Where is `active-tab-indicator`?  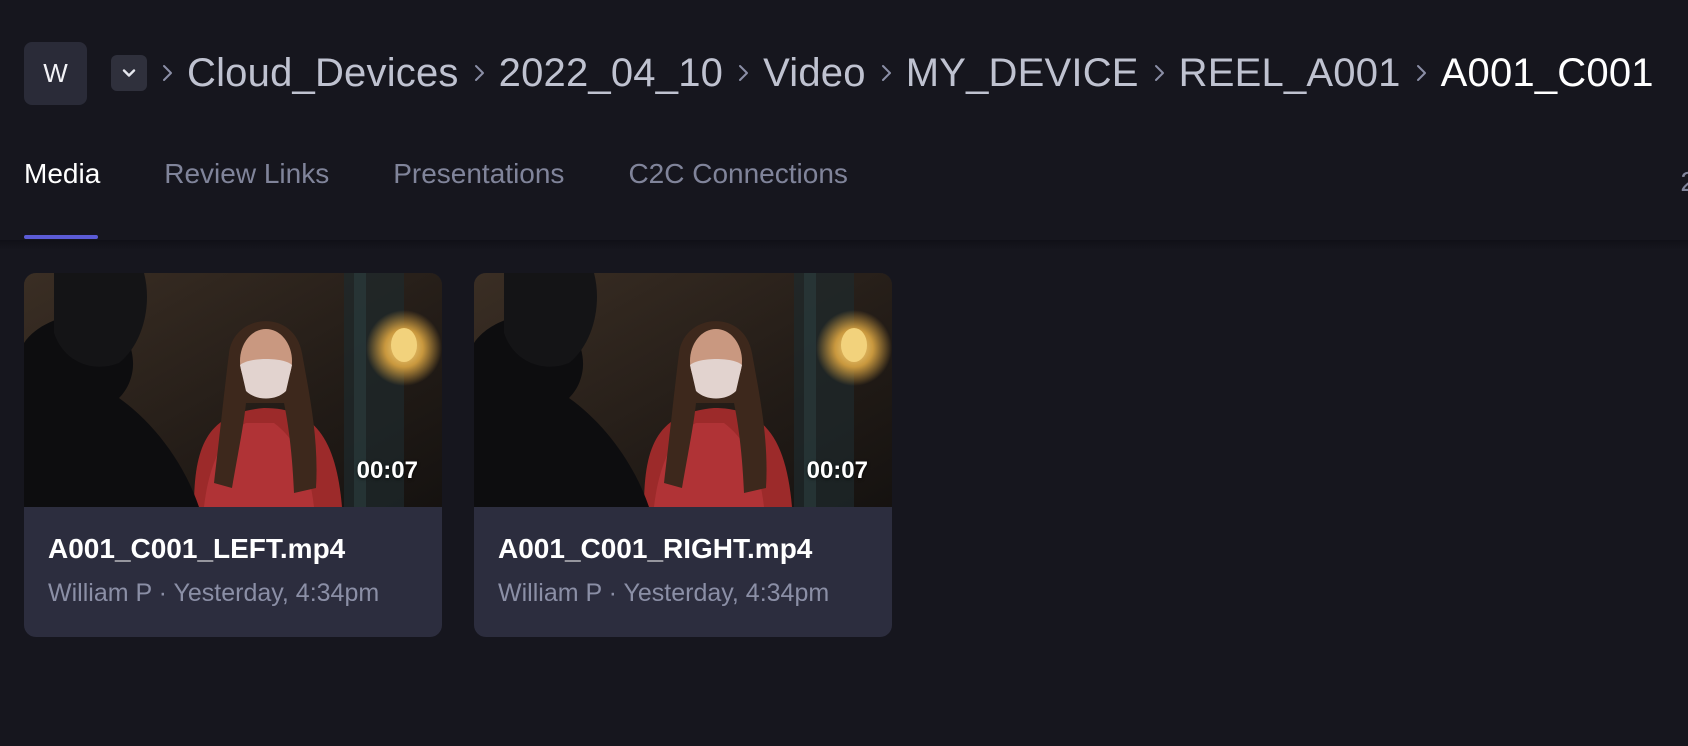
active-tab-indicator is located at coordinates (61, 237).